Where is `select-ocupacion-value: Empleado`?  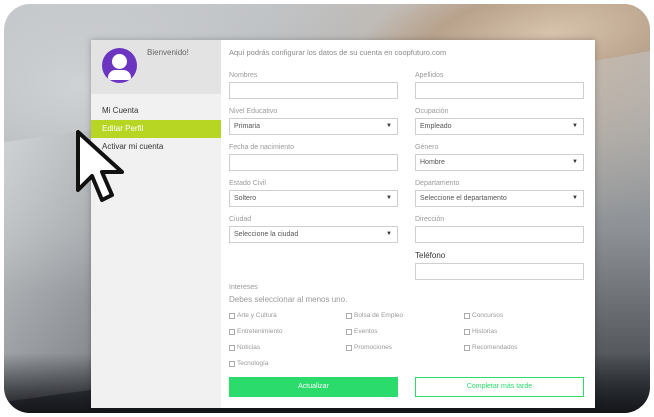 select-ocupacion-value: Empleado is located at coordinates (436, 126).